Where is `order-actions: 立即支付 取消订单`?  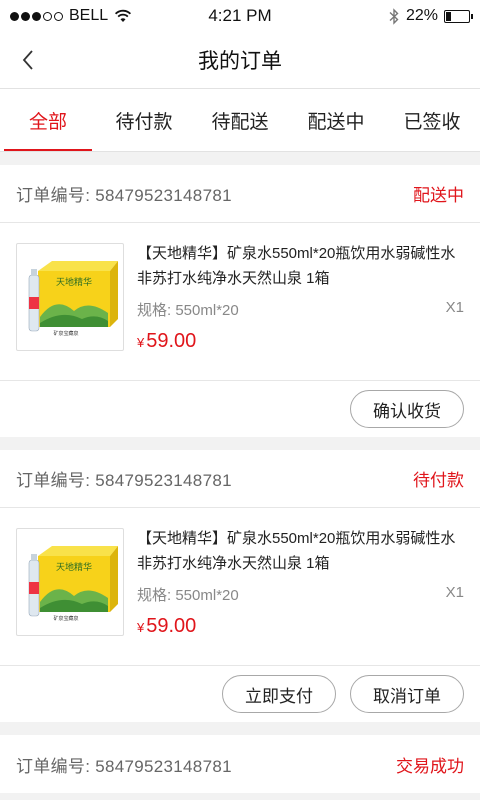 order-actions: 立即支付 取消订单 is located at coordinates (240, 694).